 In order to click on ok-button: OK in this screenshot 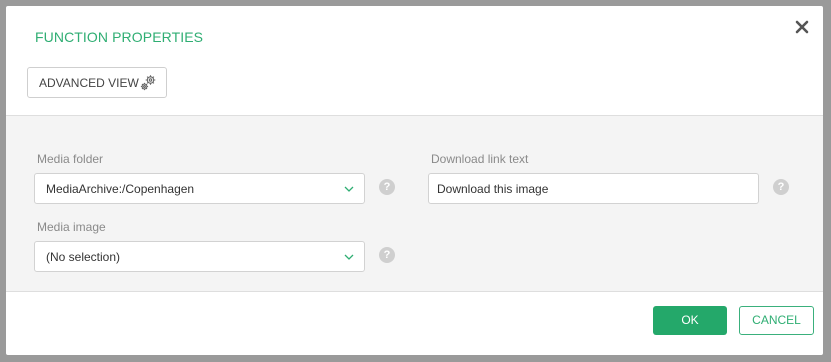, I will do `click(690, 320)`.